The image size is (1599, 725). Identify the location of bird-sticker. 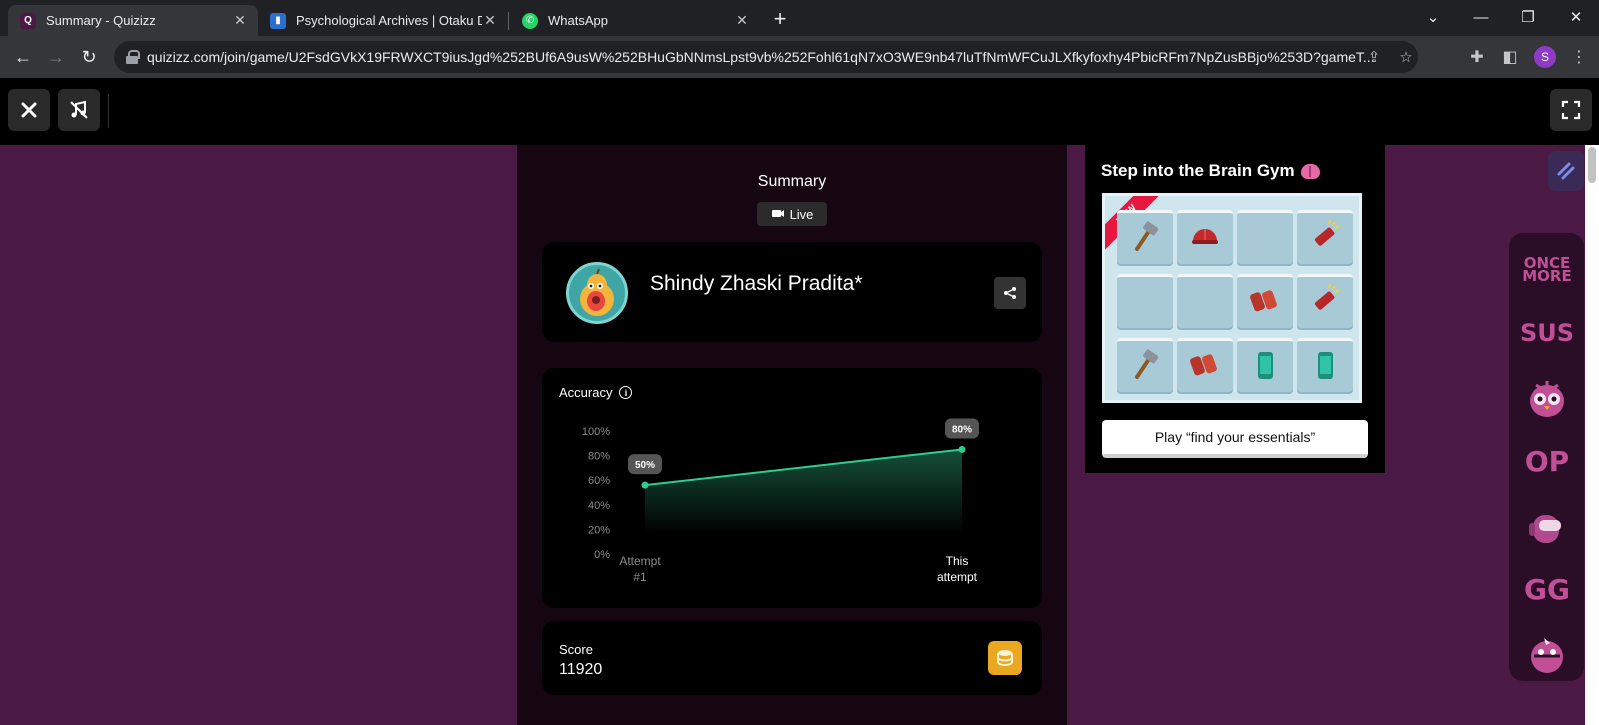
(1547, 654).